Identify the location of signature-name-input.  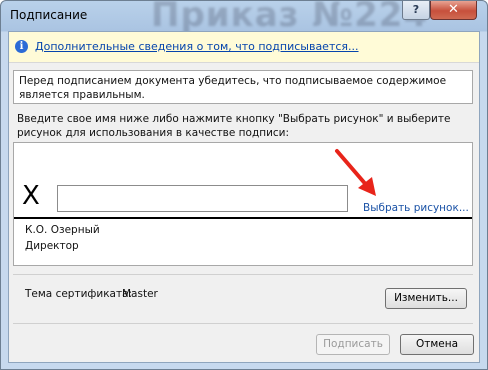
(202, 198).